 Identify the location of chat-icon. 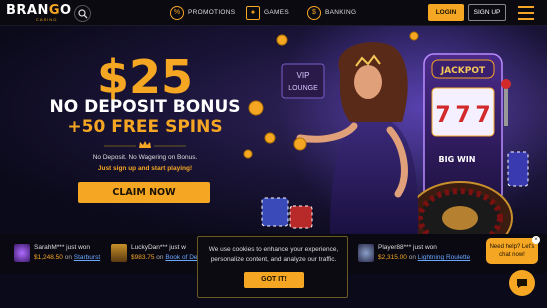
(522, 283).